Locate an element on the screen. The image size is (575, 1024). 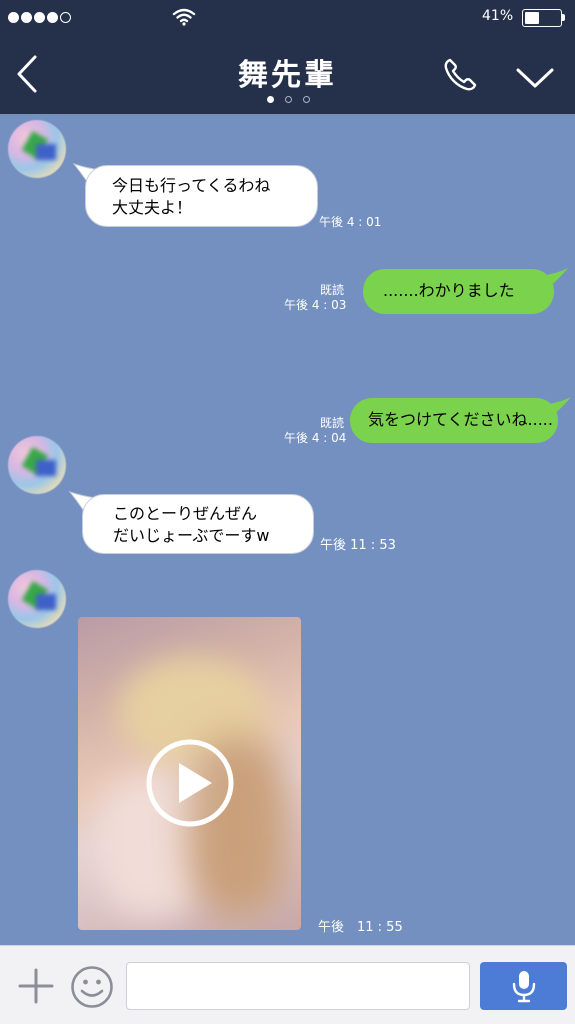
message-time: 午後 4 : 04 is located at coordinates (315, 438).